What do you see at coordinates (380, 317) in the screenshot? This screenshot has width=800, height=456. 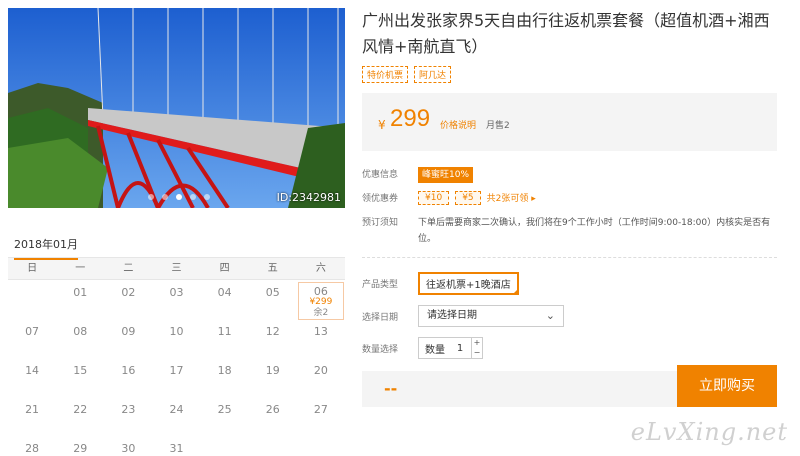 I see `date-label: 选择日期` at bounding box center [380, 317].